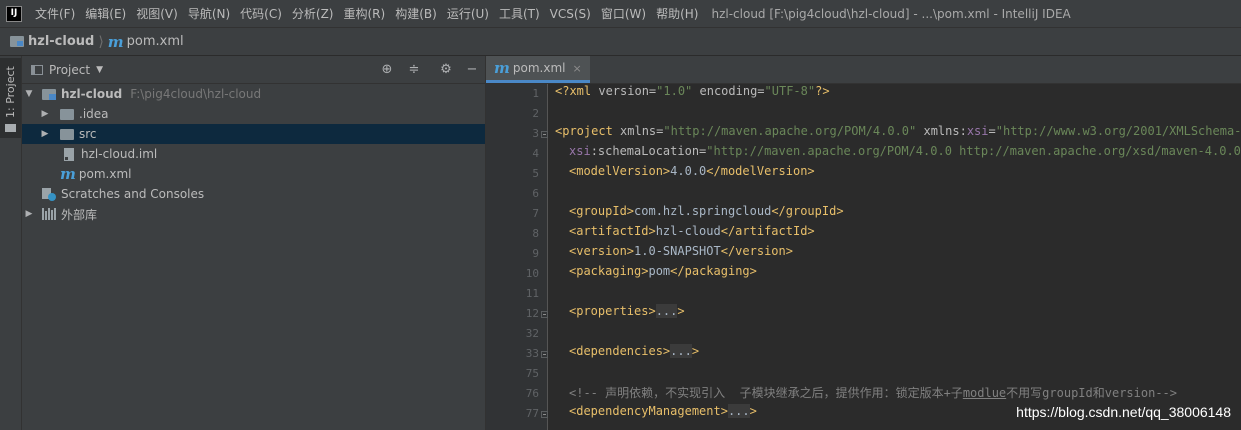 The image size is (1241, 430). I want to click on breadcrumb-project: hzl-cloud, so click(61, 41).